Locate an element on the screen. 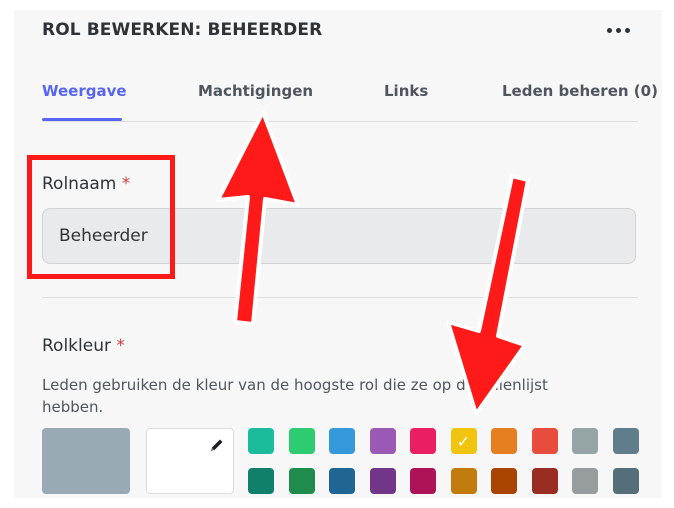 This screenshot has width=674, height=508. arrow-up-annotation is located at coordinates (258, 218).